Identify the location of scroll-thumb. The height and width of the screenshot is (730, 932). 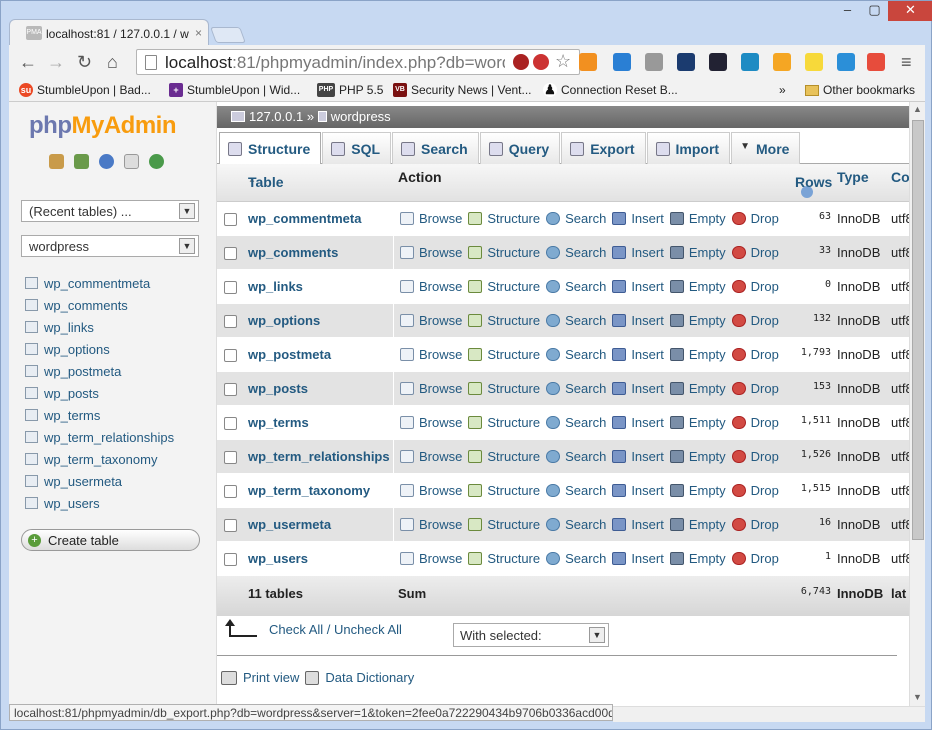
(918, 330).